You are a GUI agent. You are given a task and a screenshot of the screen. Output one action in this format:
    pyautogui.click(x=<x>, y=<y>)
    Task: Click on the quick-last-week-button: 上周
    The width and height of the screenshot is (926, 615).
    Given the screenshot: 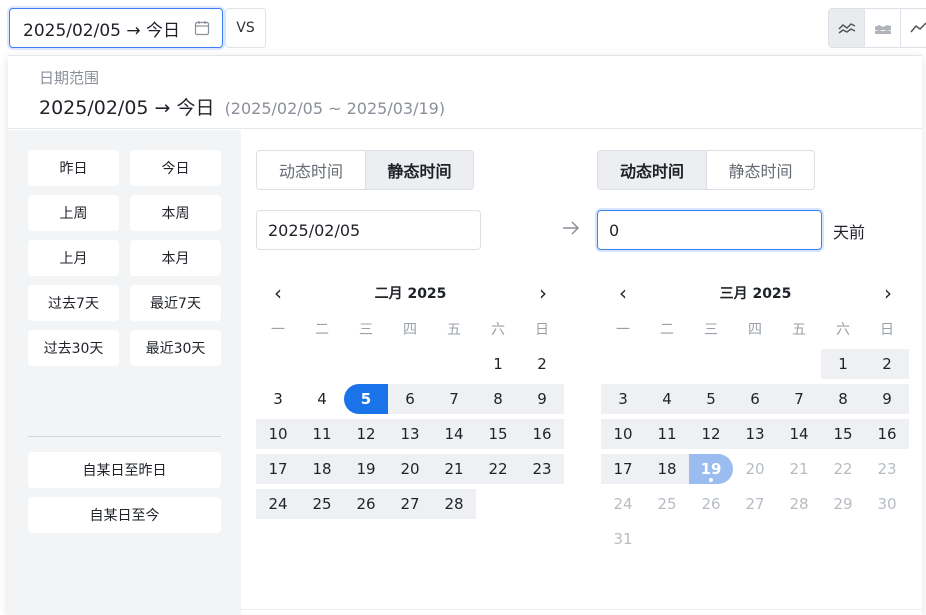 What is the action you would take?
    pyautogui.click(x=73, y=213)
    